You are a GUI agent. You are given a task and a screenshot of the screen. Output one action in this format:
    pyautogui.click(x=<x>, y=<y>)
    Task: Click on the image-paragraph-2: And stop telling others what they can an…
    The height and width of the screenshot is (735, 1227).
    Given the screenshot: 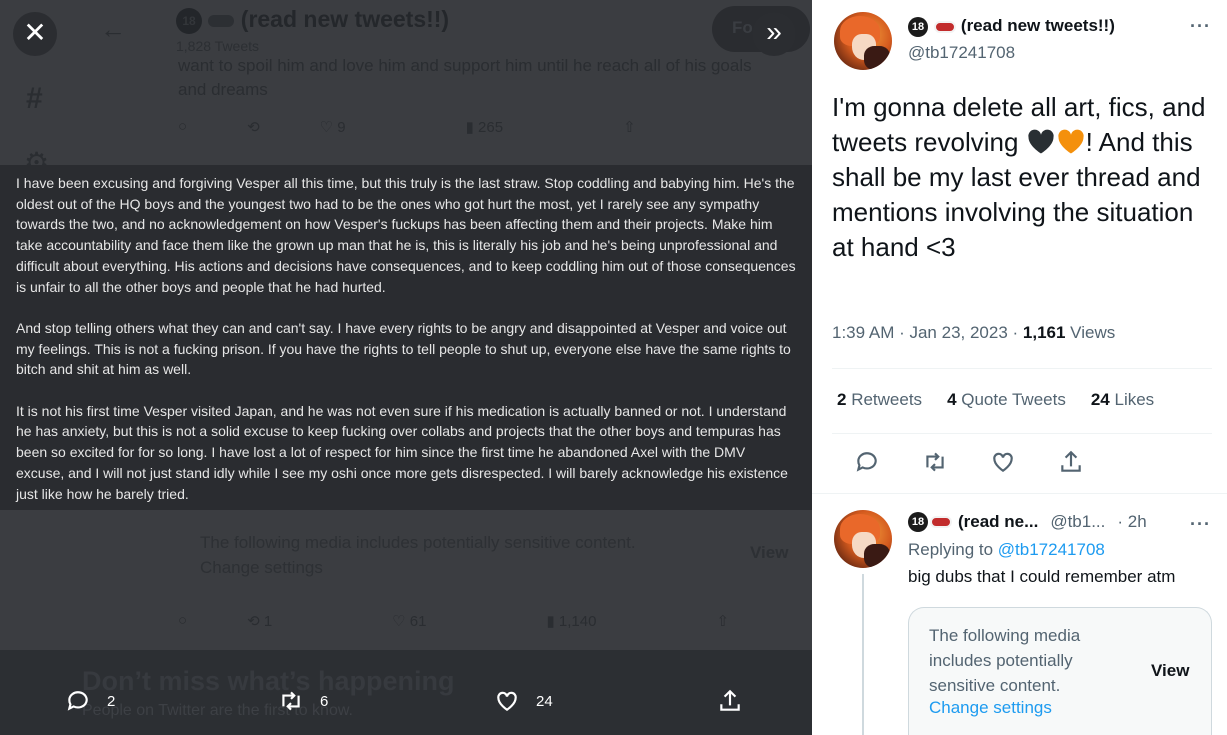 What is the action you would take?
    pyautogui.click(x=403, y=348)
    